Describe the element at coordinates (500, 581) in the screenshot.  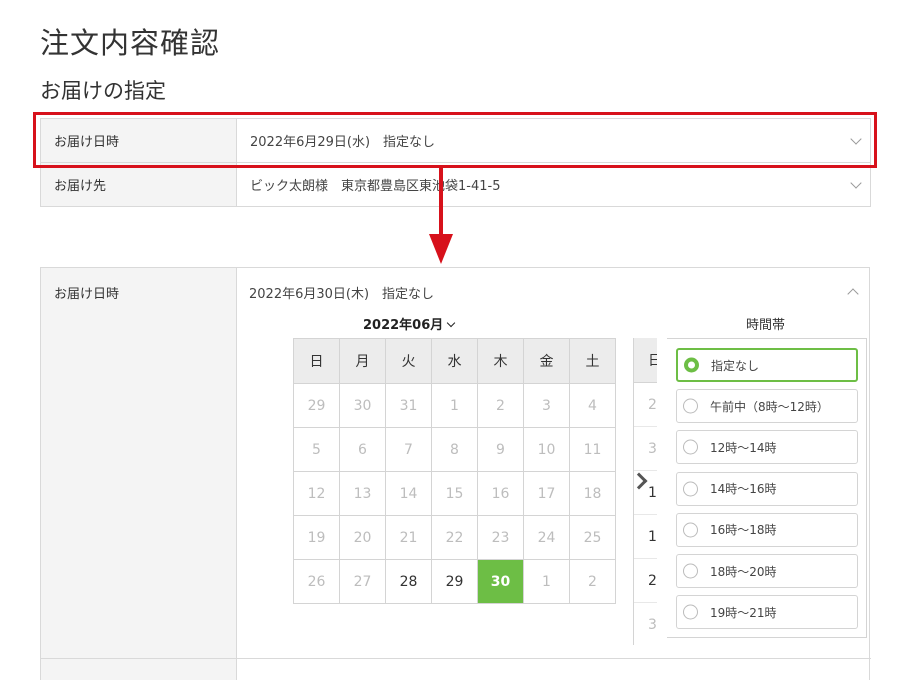
I see `calendar-day-selected: 30` at that location.